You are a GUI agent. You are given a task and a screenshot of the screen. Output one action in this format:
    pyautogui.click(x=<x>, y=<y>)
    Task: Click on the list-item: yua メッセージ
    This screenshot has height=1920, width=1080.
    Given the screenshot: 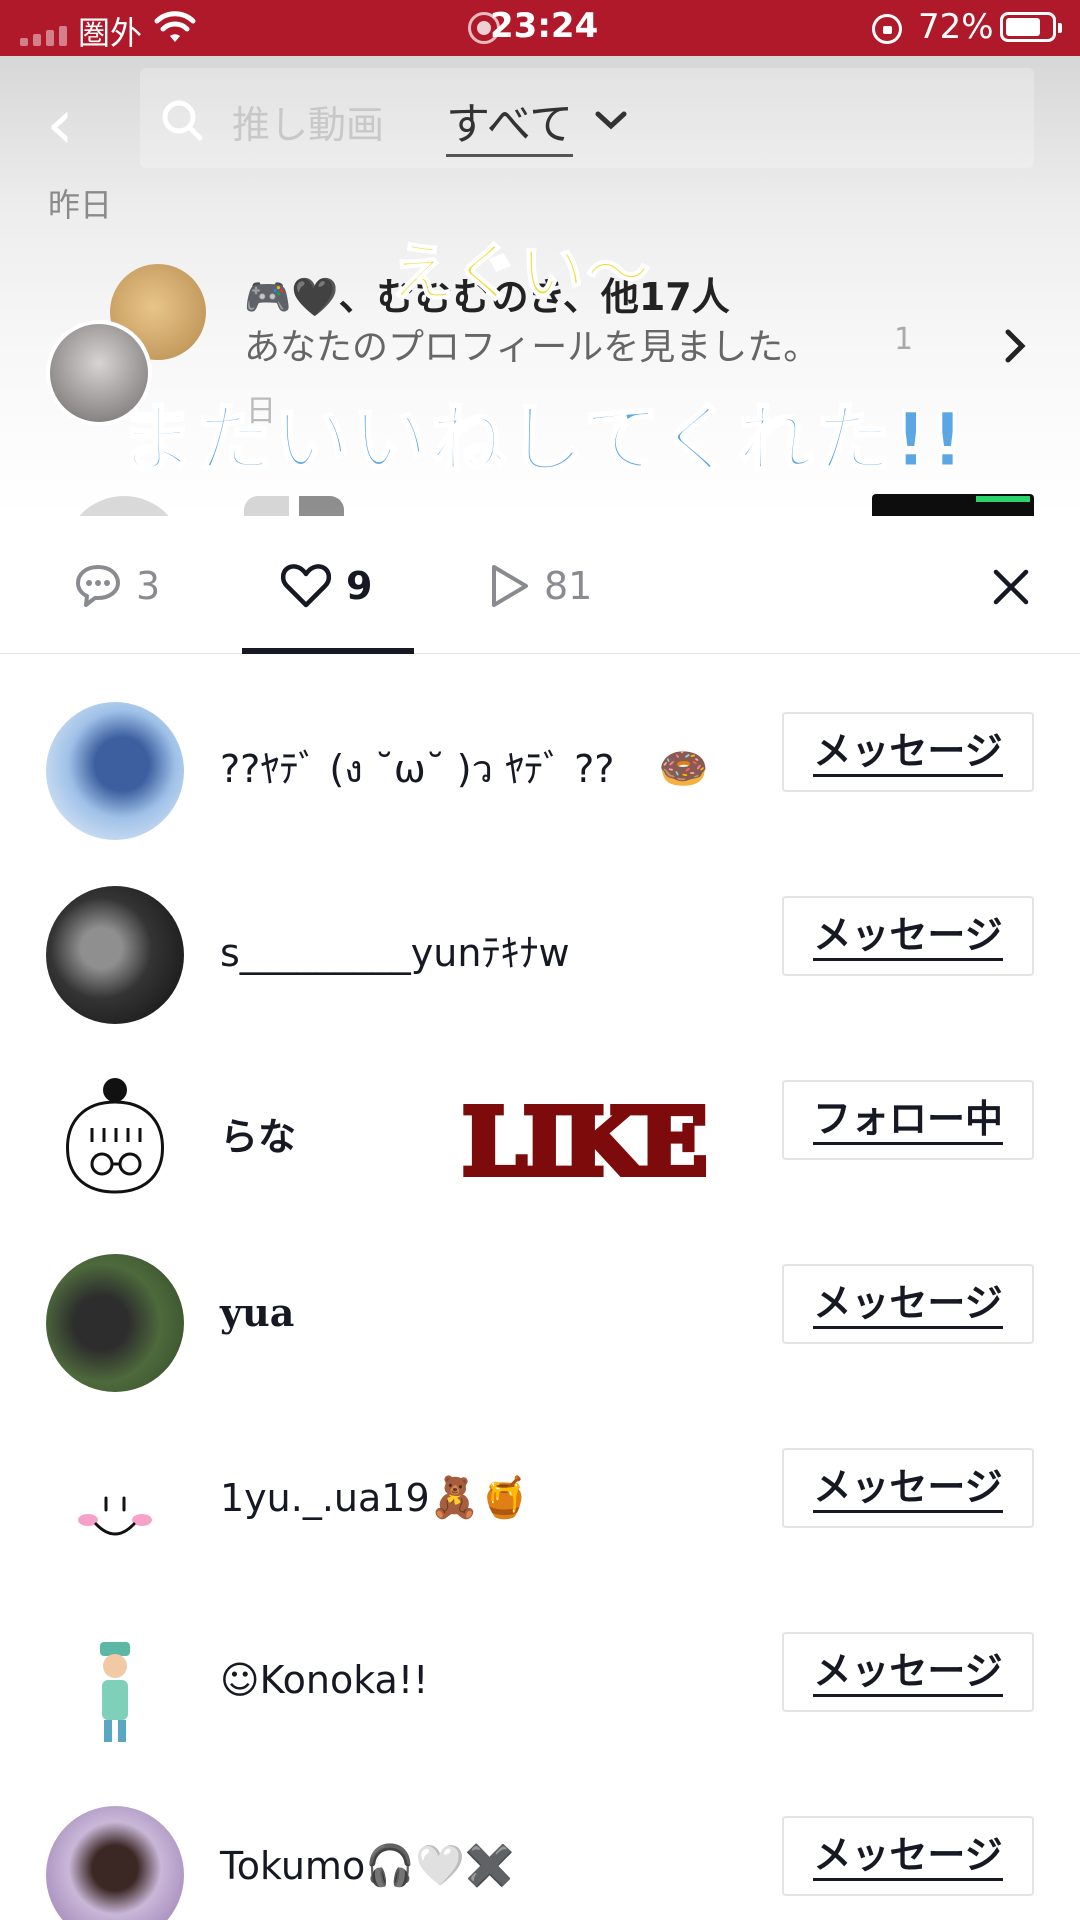 What is the action you would take?
    pyautogui.click(x=540, y=1318)
    